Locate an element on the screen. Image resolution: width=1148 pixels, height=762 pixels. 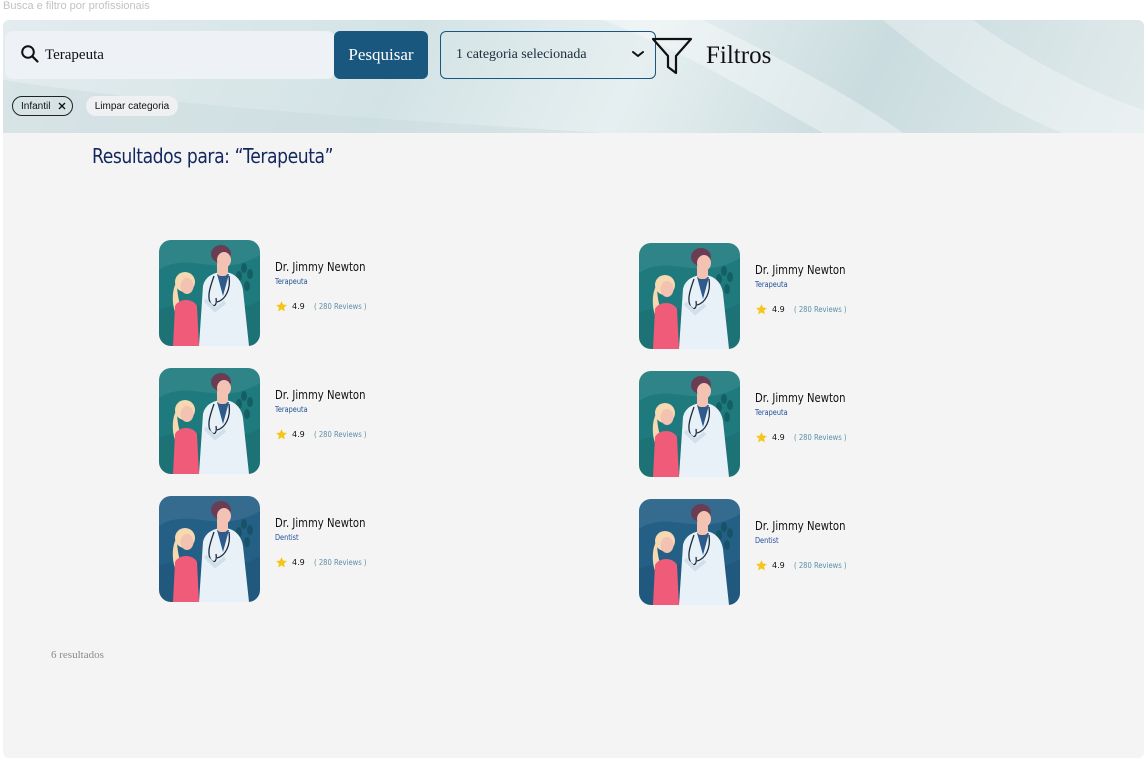
filters-button: Filtros is located at coordinates (710, 56).